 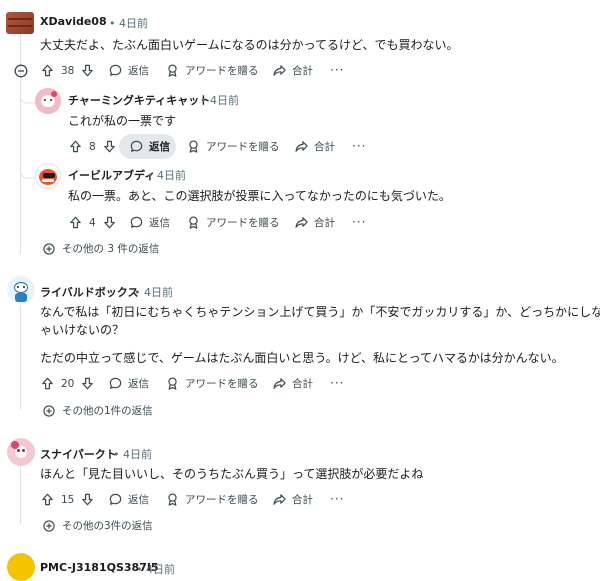 I want to click on comment-username: スナイパークト, so click(x=78, y=454).